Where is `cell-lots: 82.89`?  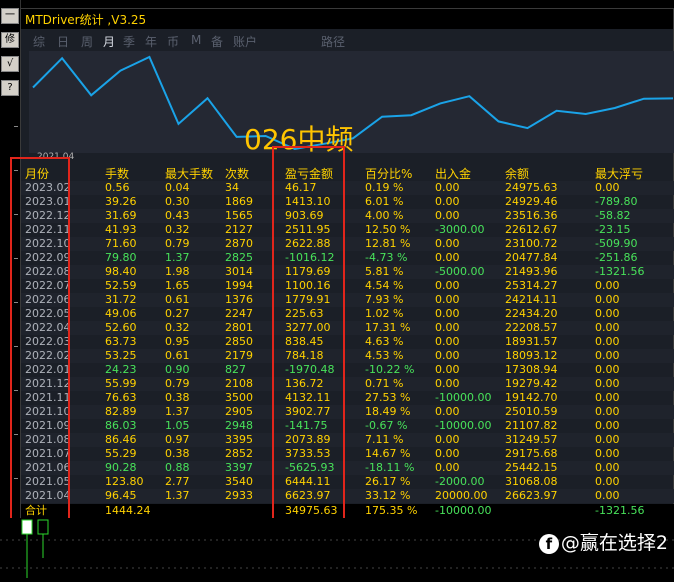
cell-lots: 82.89 is located at coordinates (121, 411).